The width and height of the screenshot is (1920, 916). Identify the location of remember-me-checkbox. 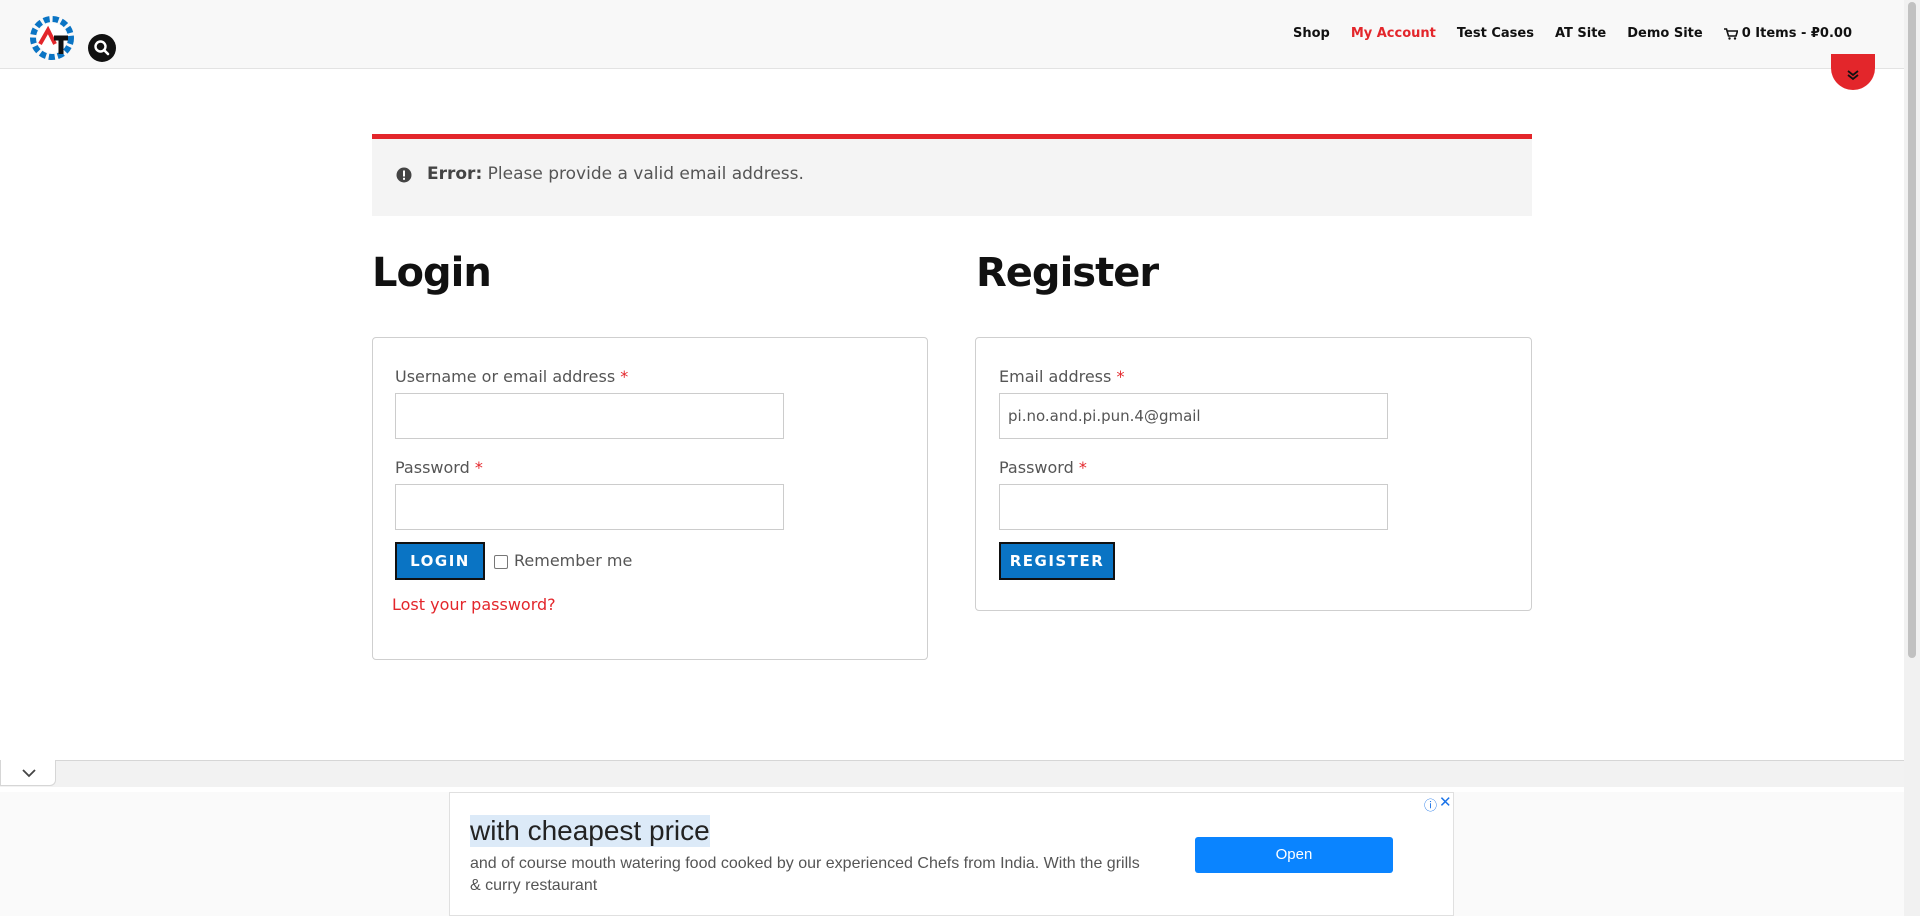
(501, 562).